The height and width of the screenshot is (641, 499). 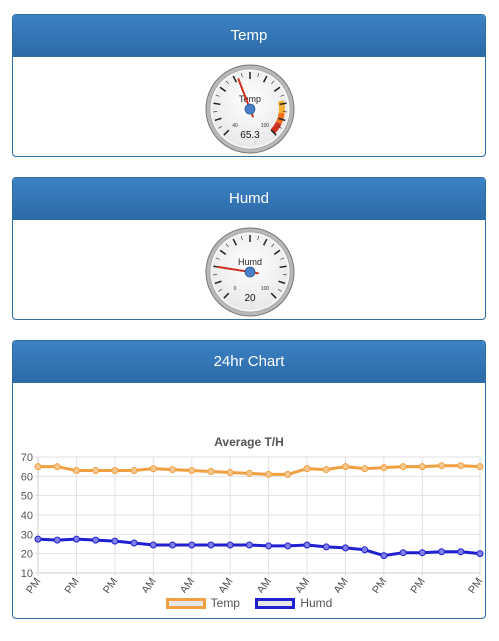 I want to click on chart-panel-title: 24hr Chart, so click(x=249, y=362).